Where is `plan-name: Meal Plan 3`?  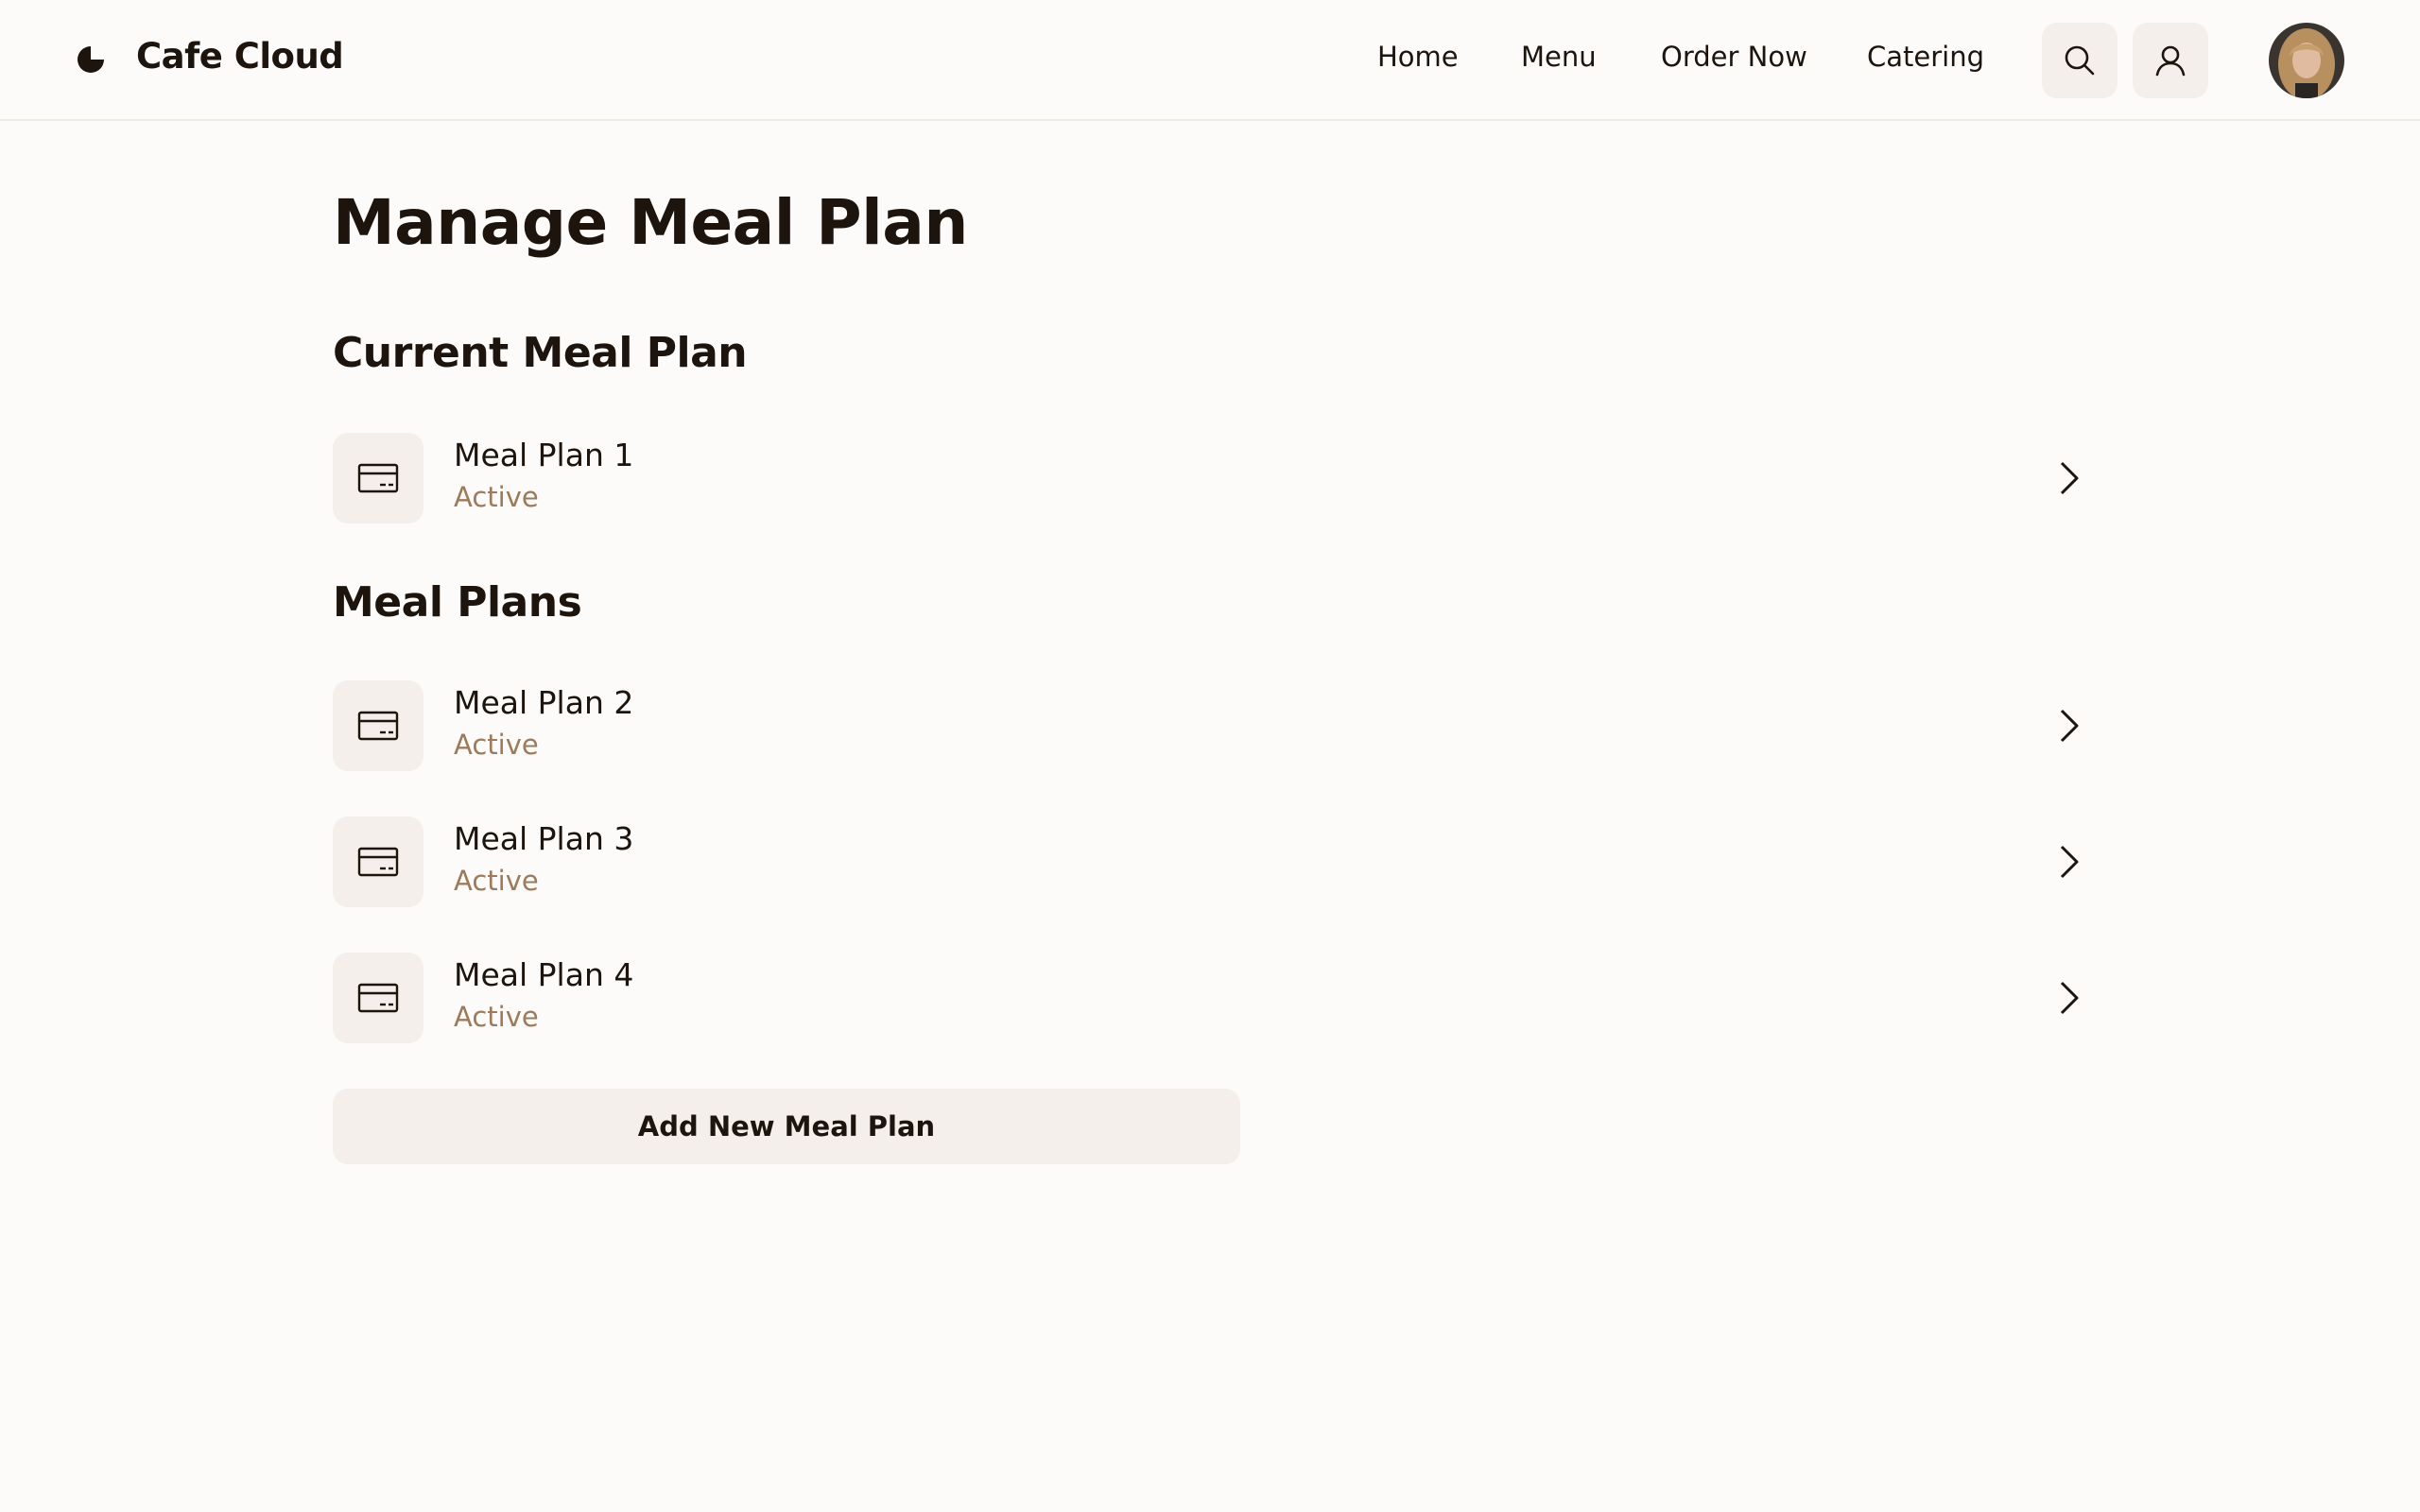 plan-name: Meal Plan 3 is located at coordinates (544, 838).